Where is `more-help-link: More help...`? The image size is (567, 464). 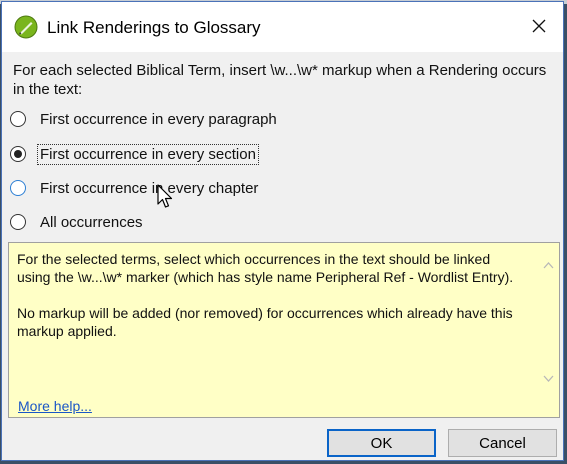 more-help-link: More help... is located at coordinates (55, 406).